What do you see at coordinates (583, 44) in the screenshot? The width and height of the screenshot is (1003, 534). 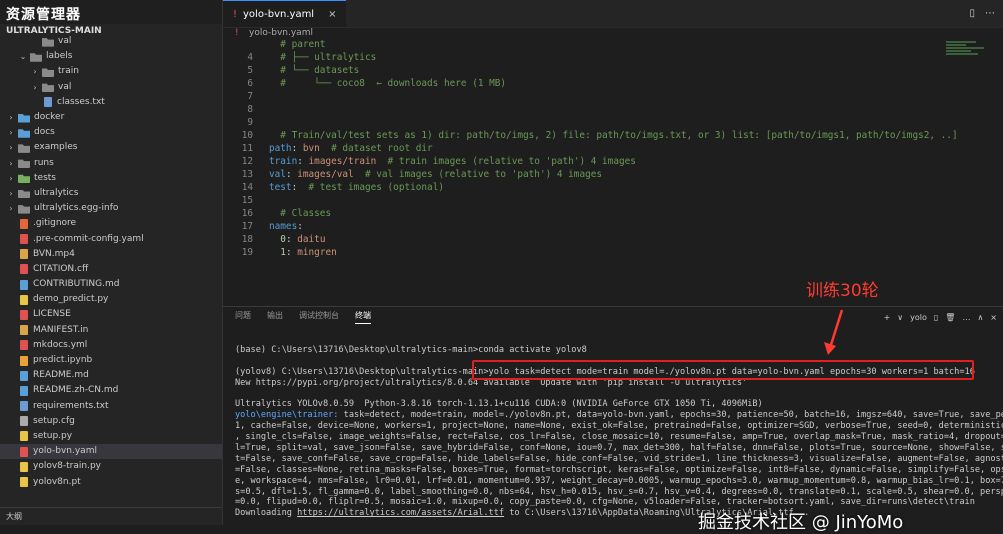 I see `code-line: # parent` at bounding box center [583, 44].